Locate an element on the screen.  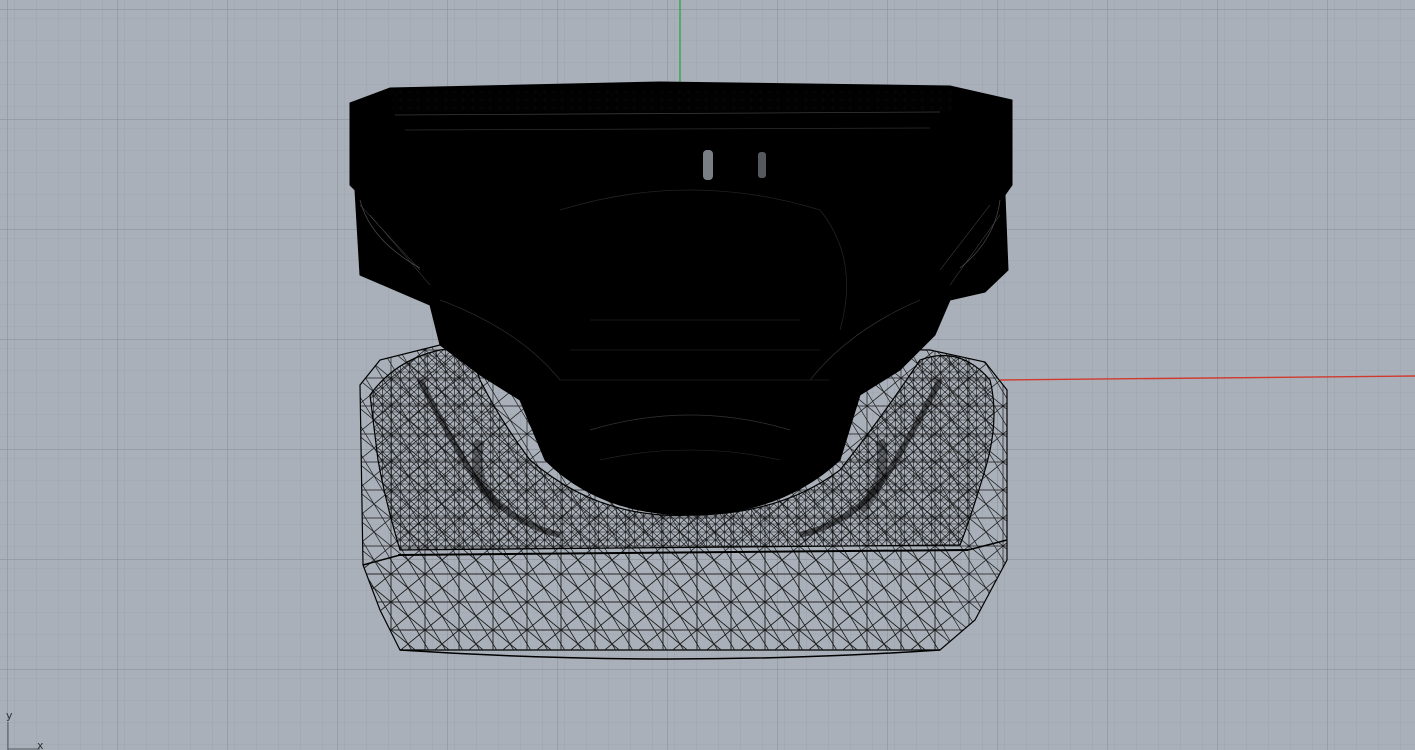
triad-y-label: y is located at coordinates (9, 715).